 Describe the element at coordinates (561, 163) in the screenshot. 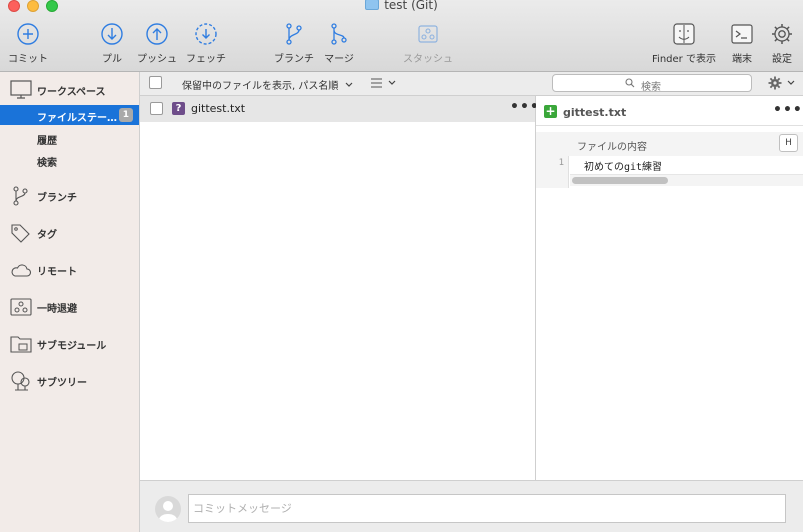

I see `line-number: 1` at that location.